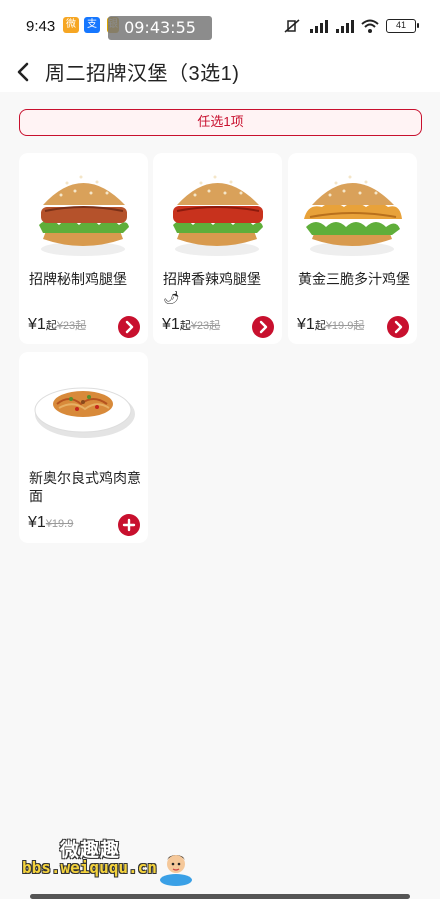 Image resolution: width=440 pixels, height=899 pixels. I want to click on product-name: 招牌香辣鸡腿堡 🌶, so click(212, 288).